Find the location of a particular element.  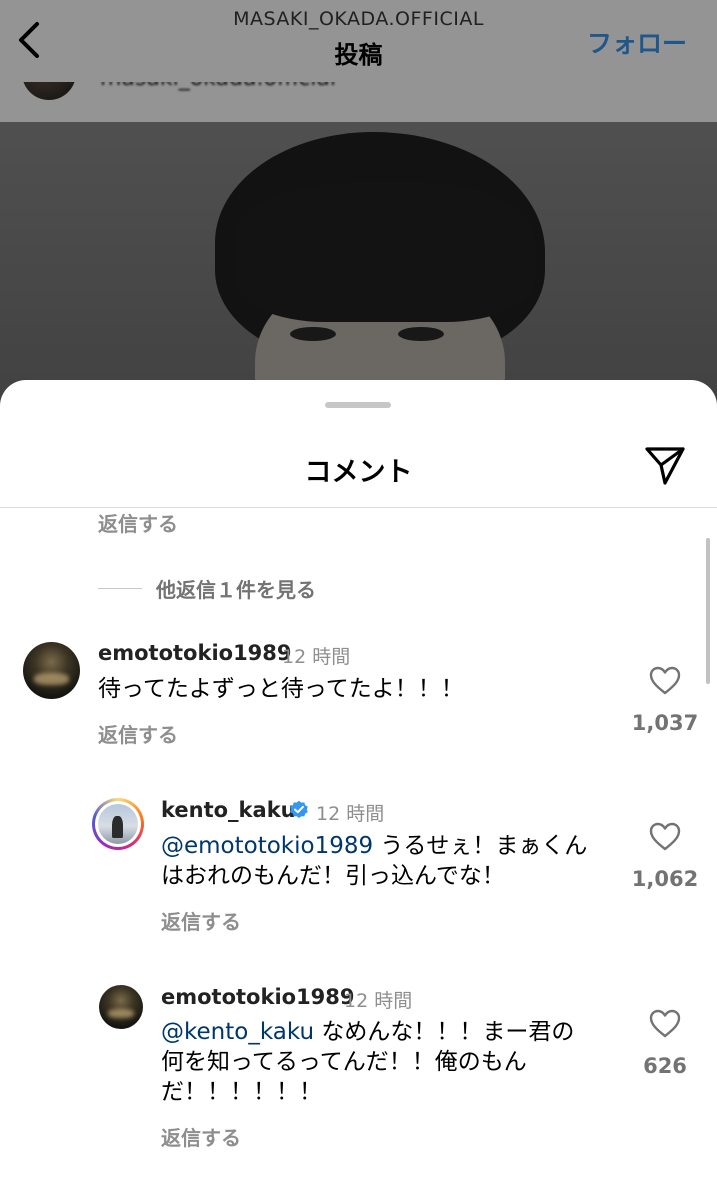

comment-text-line: 何を知ってるってんだ！！俺のもん is located at coordinates (344, 1062).